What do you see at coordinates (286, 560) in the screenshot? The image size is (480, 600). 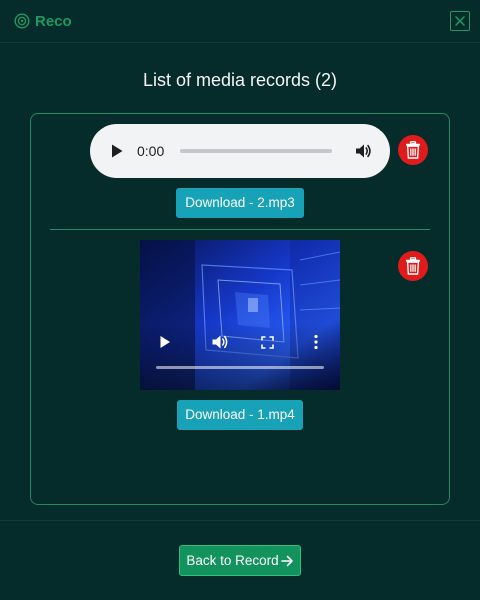 I see `arrow-right-icon` at bounding box center [286, 560].